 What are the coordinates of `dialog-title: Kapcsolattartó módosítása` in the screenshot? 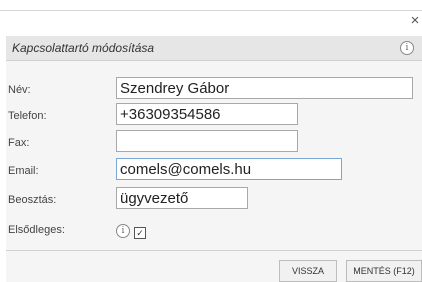 It's located at (83, 48).